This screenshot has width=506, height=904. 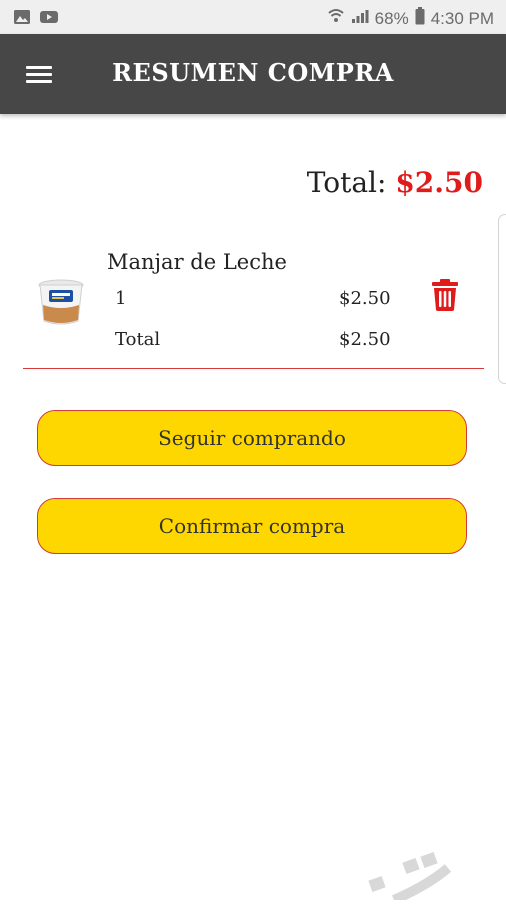 What do you see at coordinates (445, 295) in the screenshot?
I see `trash-icon` at bounding box center [445, 295].